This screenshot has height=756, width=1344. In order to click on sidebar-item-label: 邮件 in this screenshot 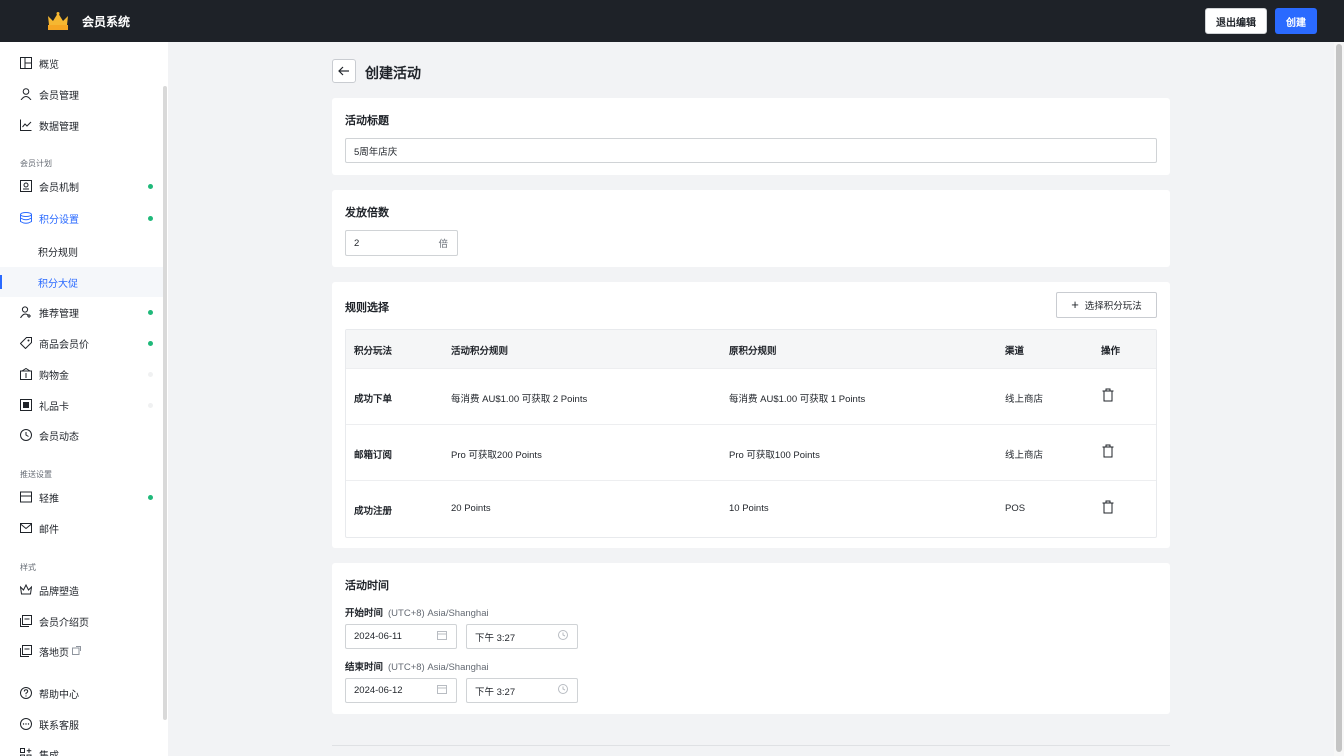, I will do `click(49, 530)`.